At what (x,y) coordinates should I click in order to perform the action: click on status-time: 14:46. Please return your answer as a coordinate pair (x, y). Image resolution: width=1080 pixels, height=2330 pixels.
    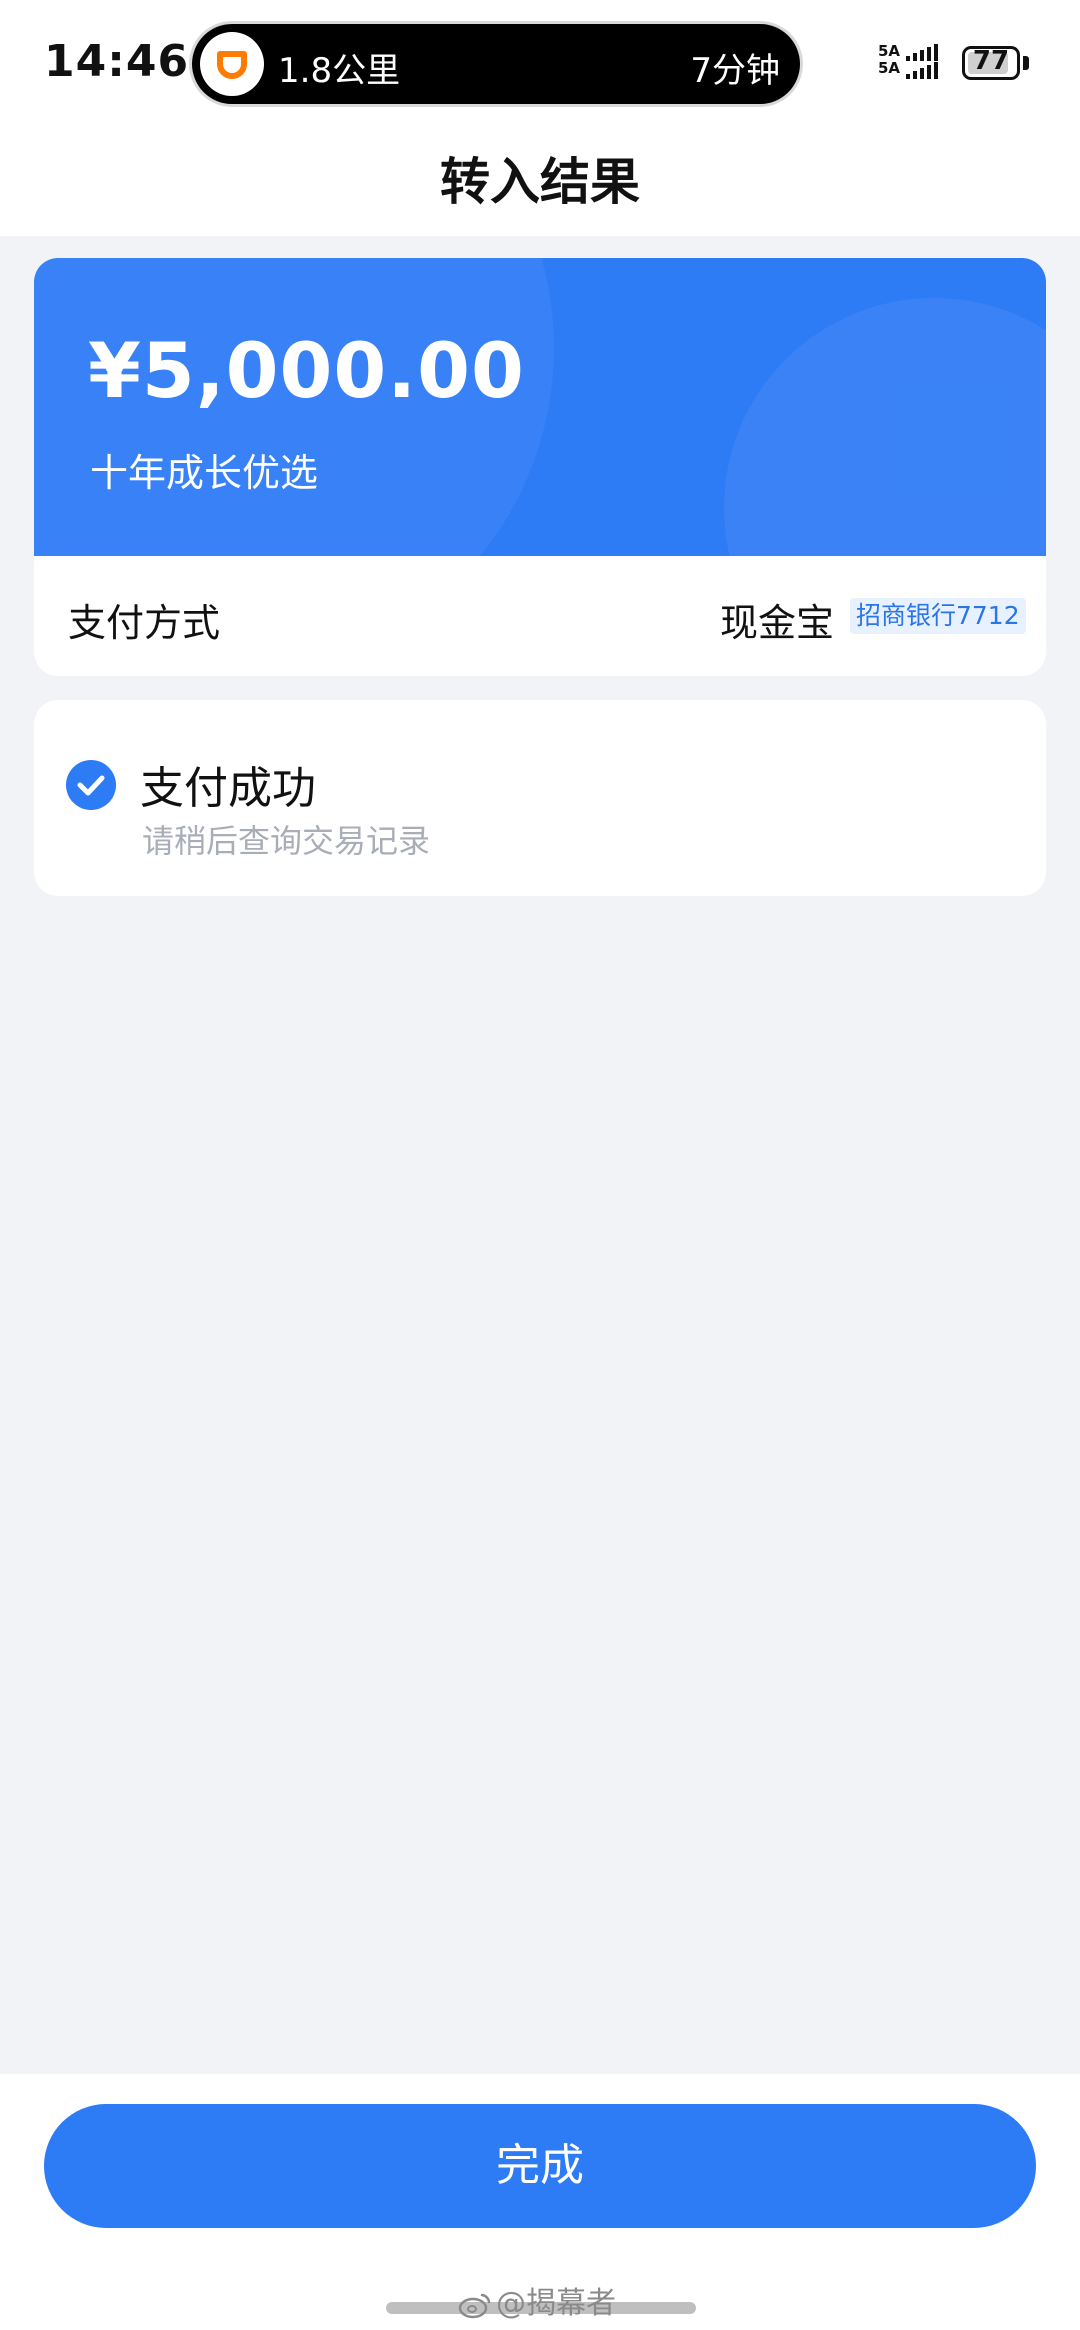
    Looking at the image, I should click on (117, 61).